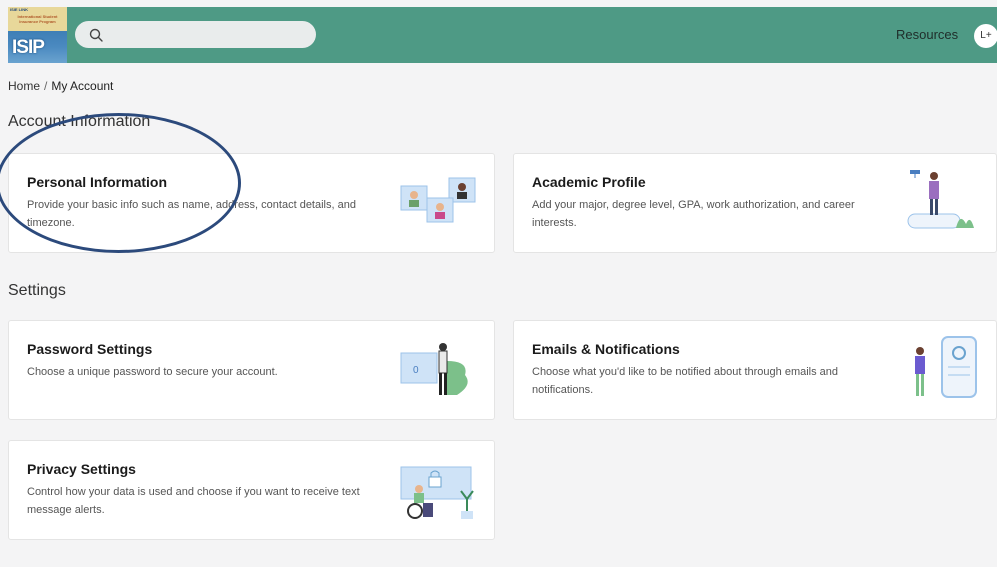 This screenshot has width=997, height=567. Describe the element at coordinates (97, 182) in the screenshot. I see `card-title: Personal Information` at that location.